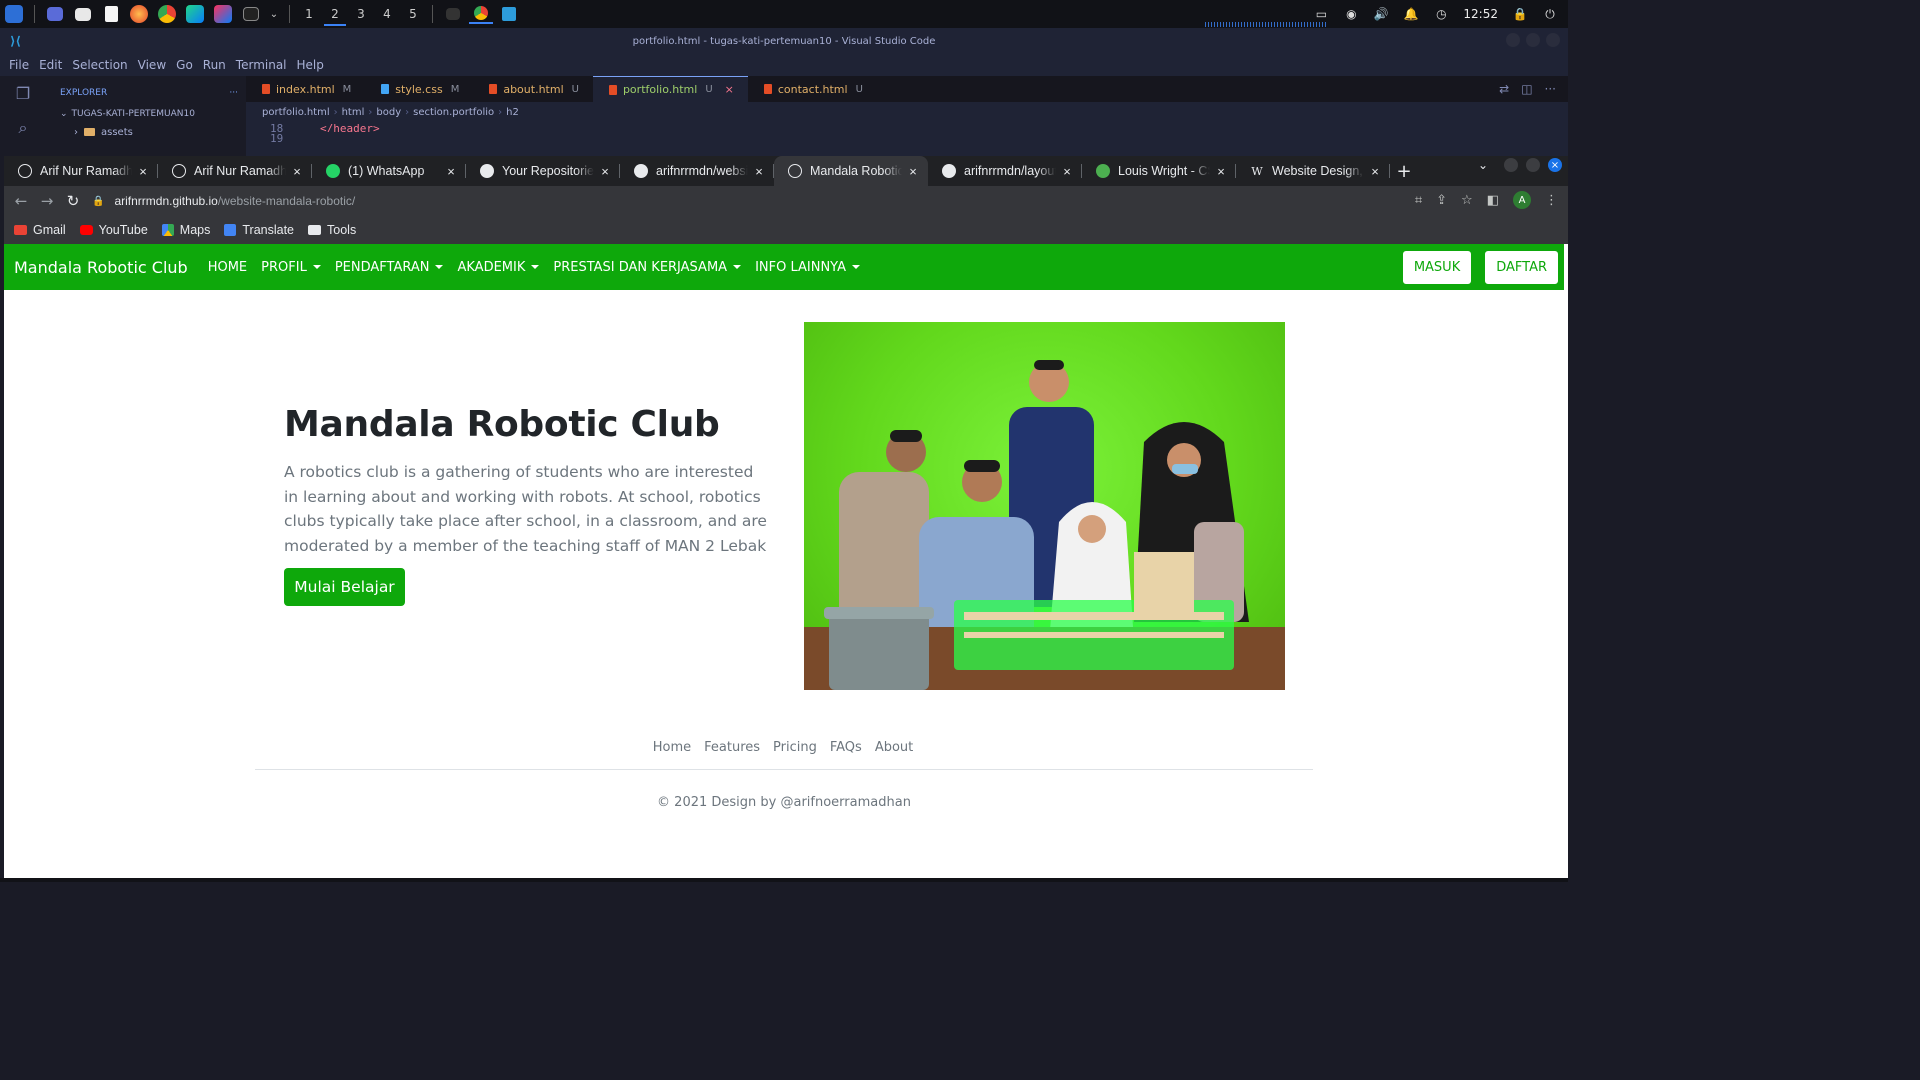  Describe the element at coordinates (23, 94) in the screenshot. I see `explorer-files-icon: ❐` at that location.